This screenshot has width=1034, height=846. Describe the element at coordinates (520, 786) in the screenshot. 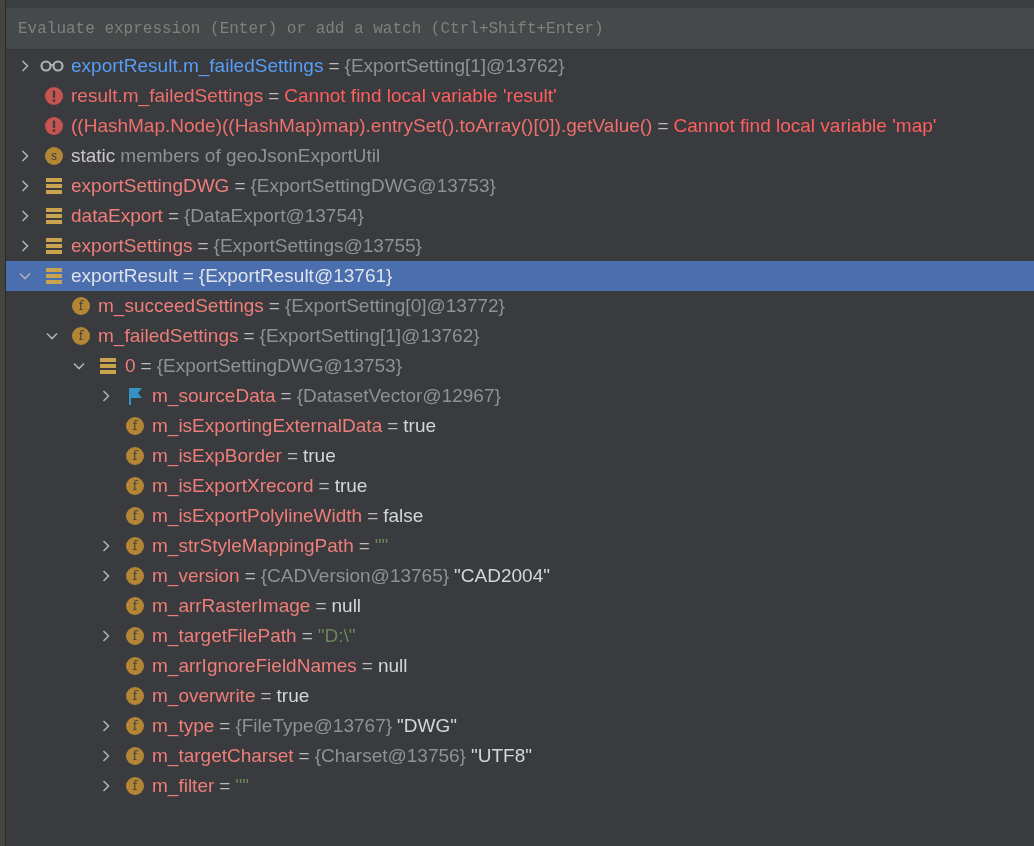

I see `tree-row: f m_filter = ""` at that location.